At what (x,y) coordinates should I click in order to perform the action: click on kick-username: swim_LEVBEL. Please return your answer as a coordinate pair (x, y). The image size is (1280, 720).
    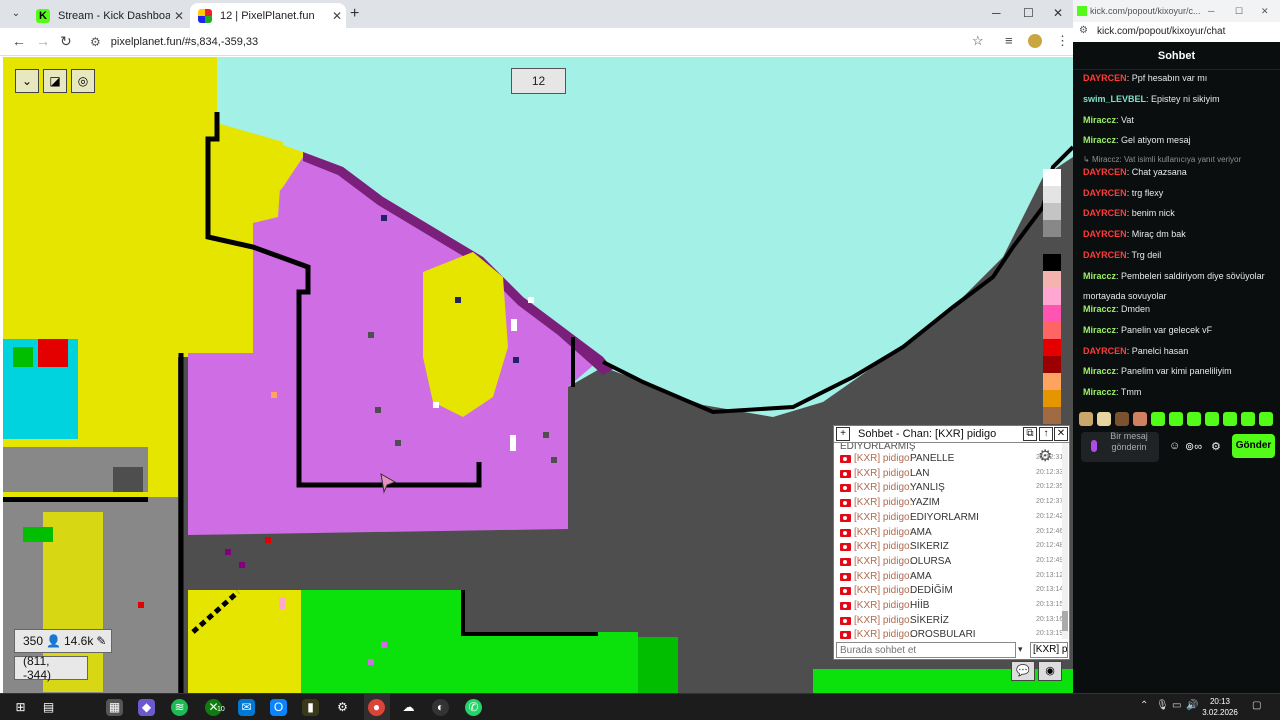
    Looking at the image, I should click on (1114, 99).